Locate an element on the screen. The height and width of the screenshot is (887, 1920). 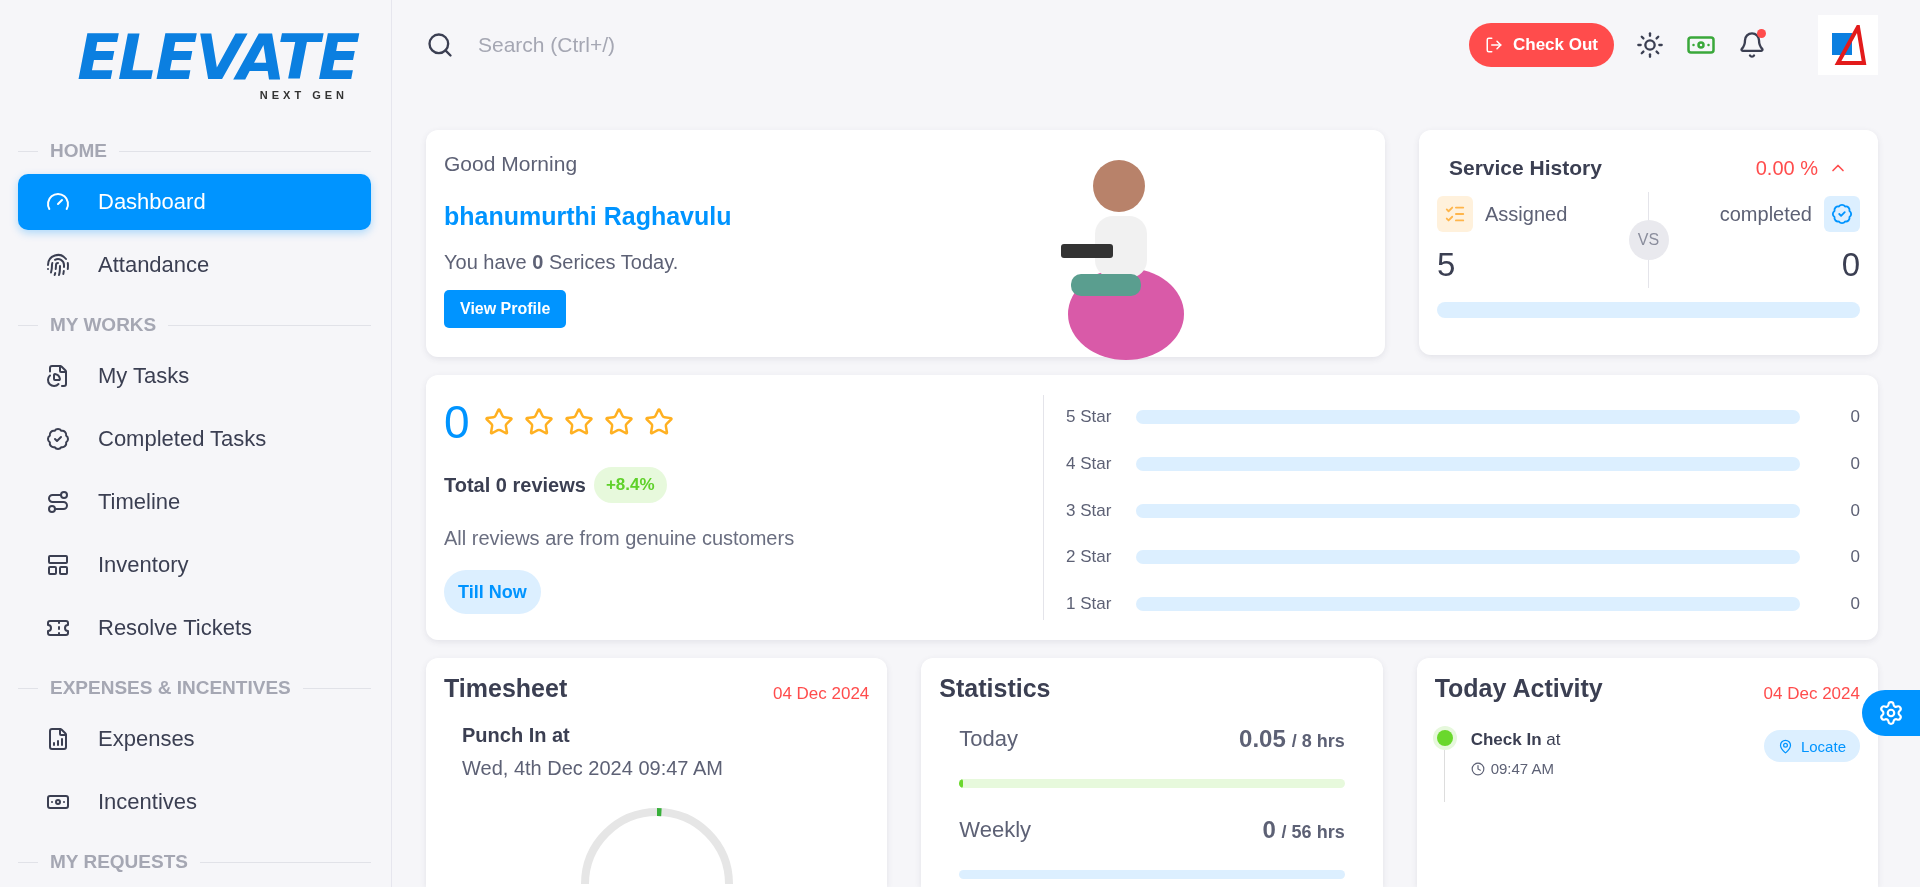
sidebar-section-title: MY REQUESTS is located at coordinates (119, 862).